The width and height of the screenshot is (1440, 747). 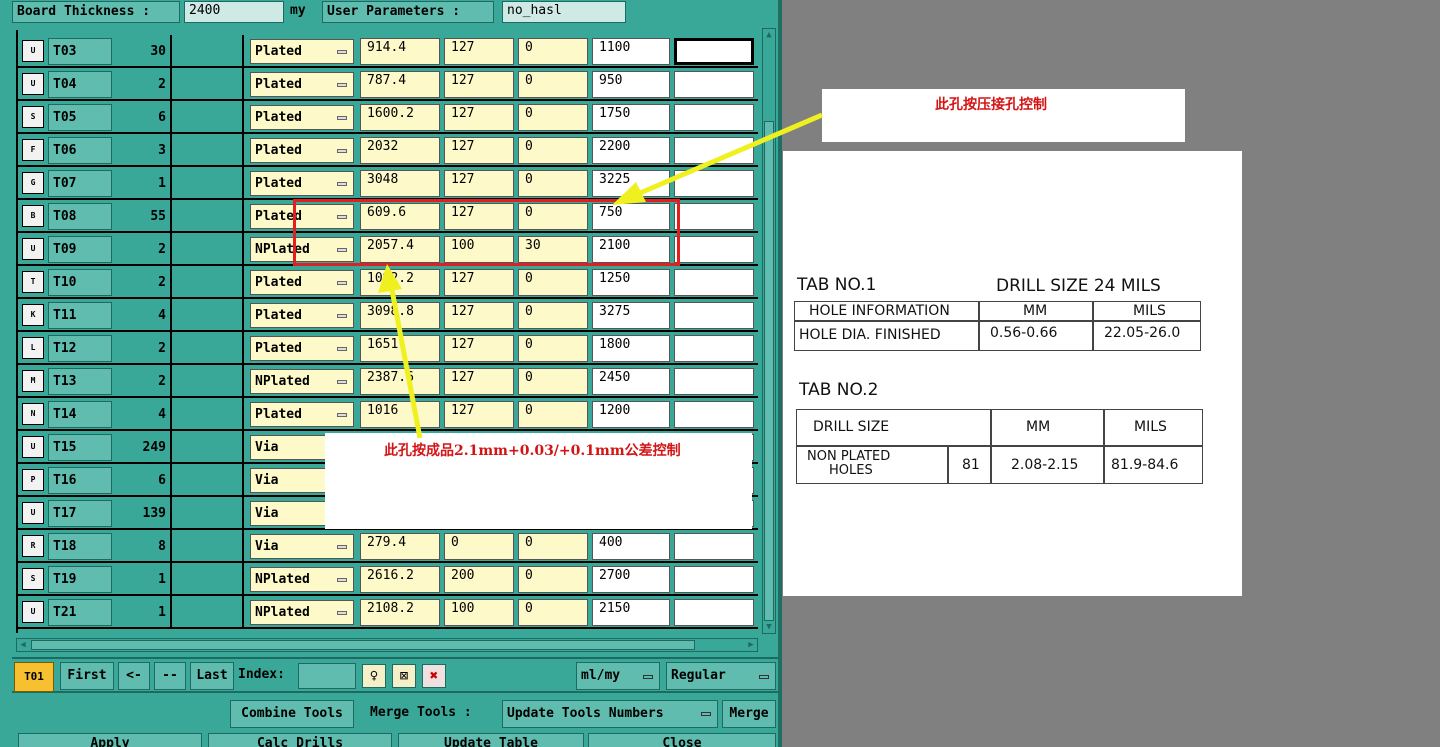 I want to click on apply-button: Apply, so click(x=110, y=740).